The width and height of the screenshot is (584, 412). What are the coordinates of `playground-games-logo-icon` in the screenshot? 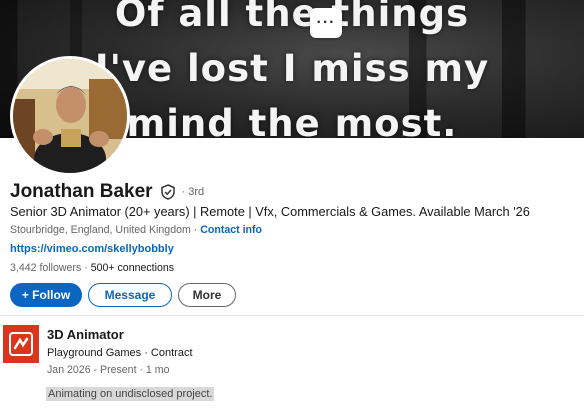 It's located at (21, 344).